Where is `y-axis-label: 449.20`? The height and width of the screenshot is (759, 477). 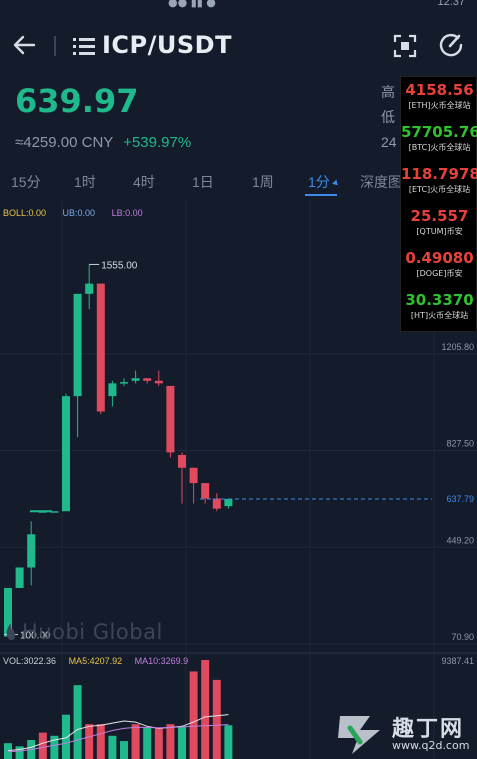 y-axis-label: 449.20 is located at coordinates (460, 540).